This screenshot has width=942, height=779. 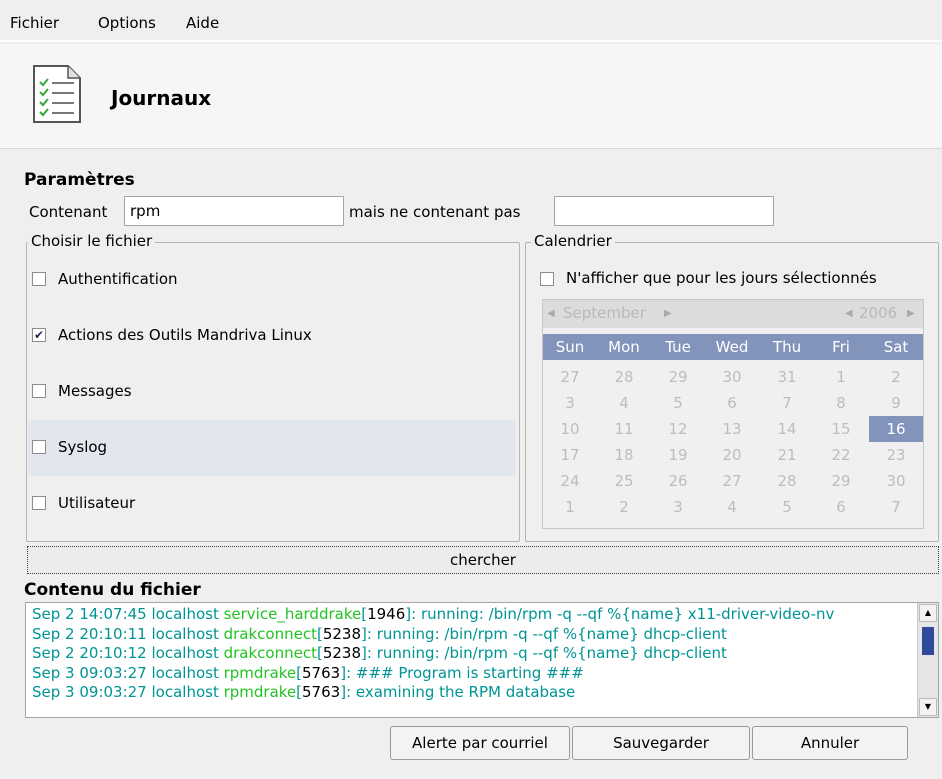 What do you see at coordinates (678, 481) in the screenshot?
I see `calendar-day: 26` at bounding box center [678, 481].